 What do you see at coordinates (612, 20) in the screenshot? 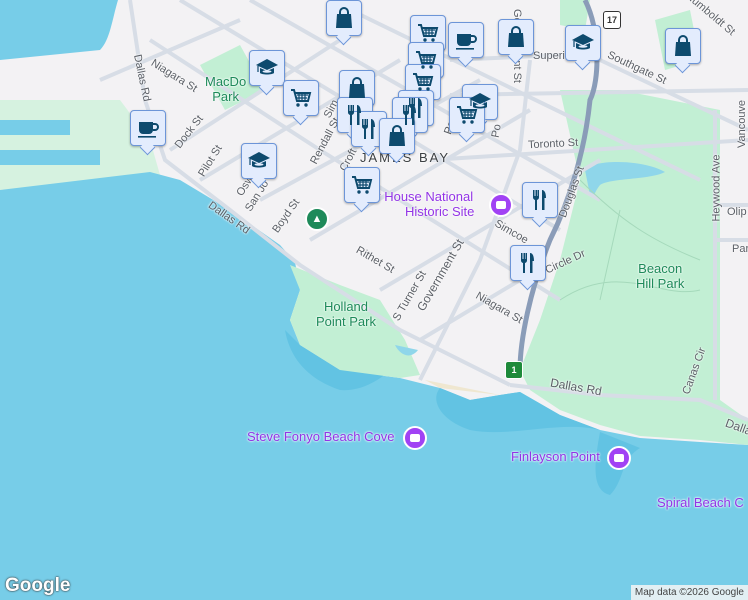
I see `highway-17-shield: 17` at bounding box center [612, 20].